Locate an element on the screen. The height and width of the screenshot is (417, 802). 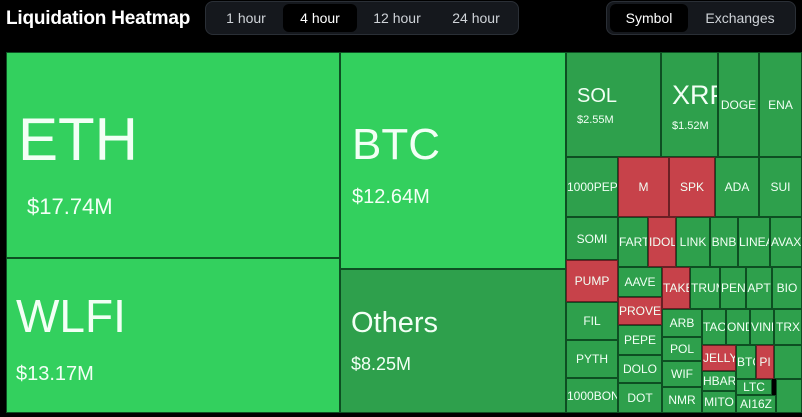
tile-ena: ENA is located at coordinates (780, 104).